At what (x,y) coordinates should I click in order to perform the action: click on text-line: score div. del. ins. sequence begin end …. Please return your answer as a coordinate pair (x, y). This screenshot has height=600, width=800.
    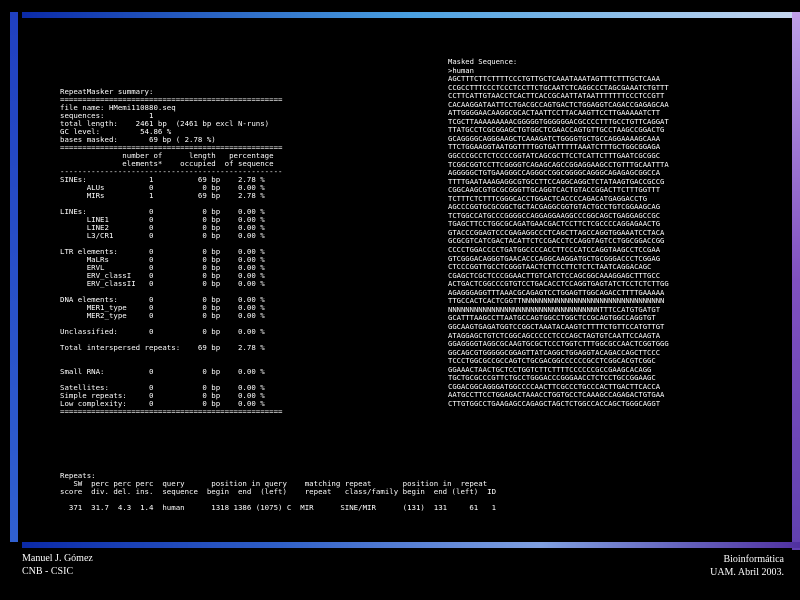
    Looking at the image, I should click on (278, 491).